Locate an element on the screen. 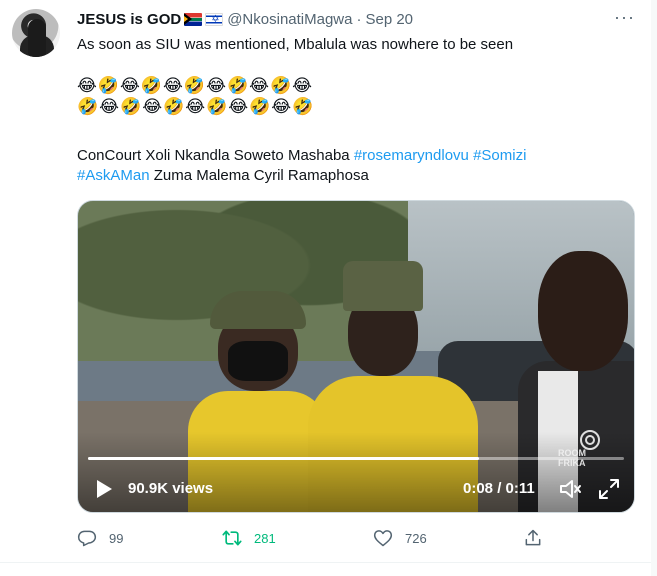 The height and width of the screenshot is (576, 657). avatar is located at coordinates (36, 33).